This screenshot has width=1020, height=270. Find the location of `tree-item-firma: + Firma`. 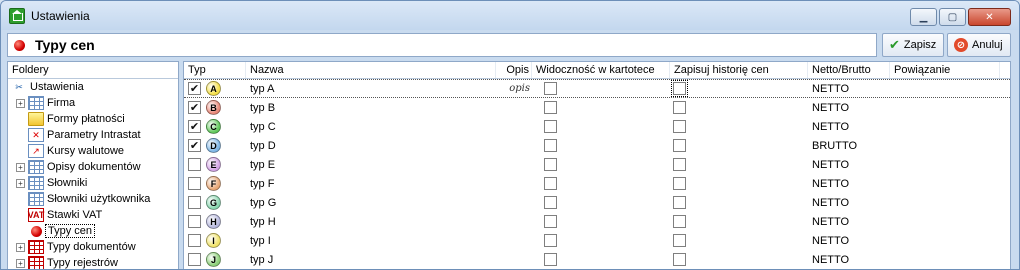

tree-item-firma: + Firma is located at coordinates (93, 103).